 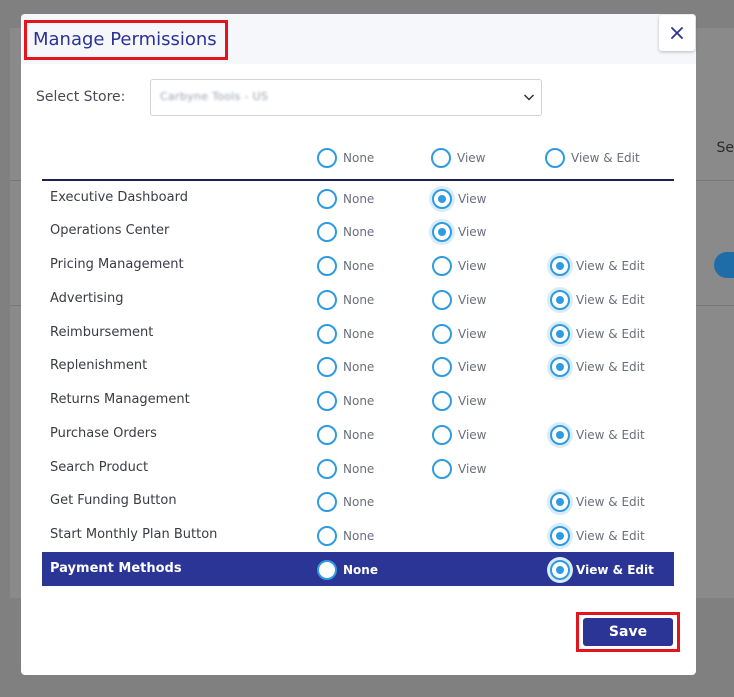 I want to click on save-button: Save, so click(x=628, y=632).